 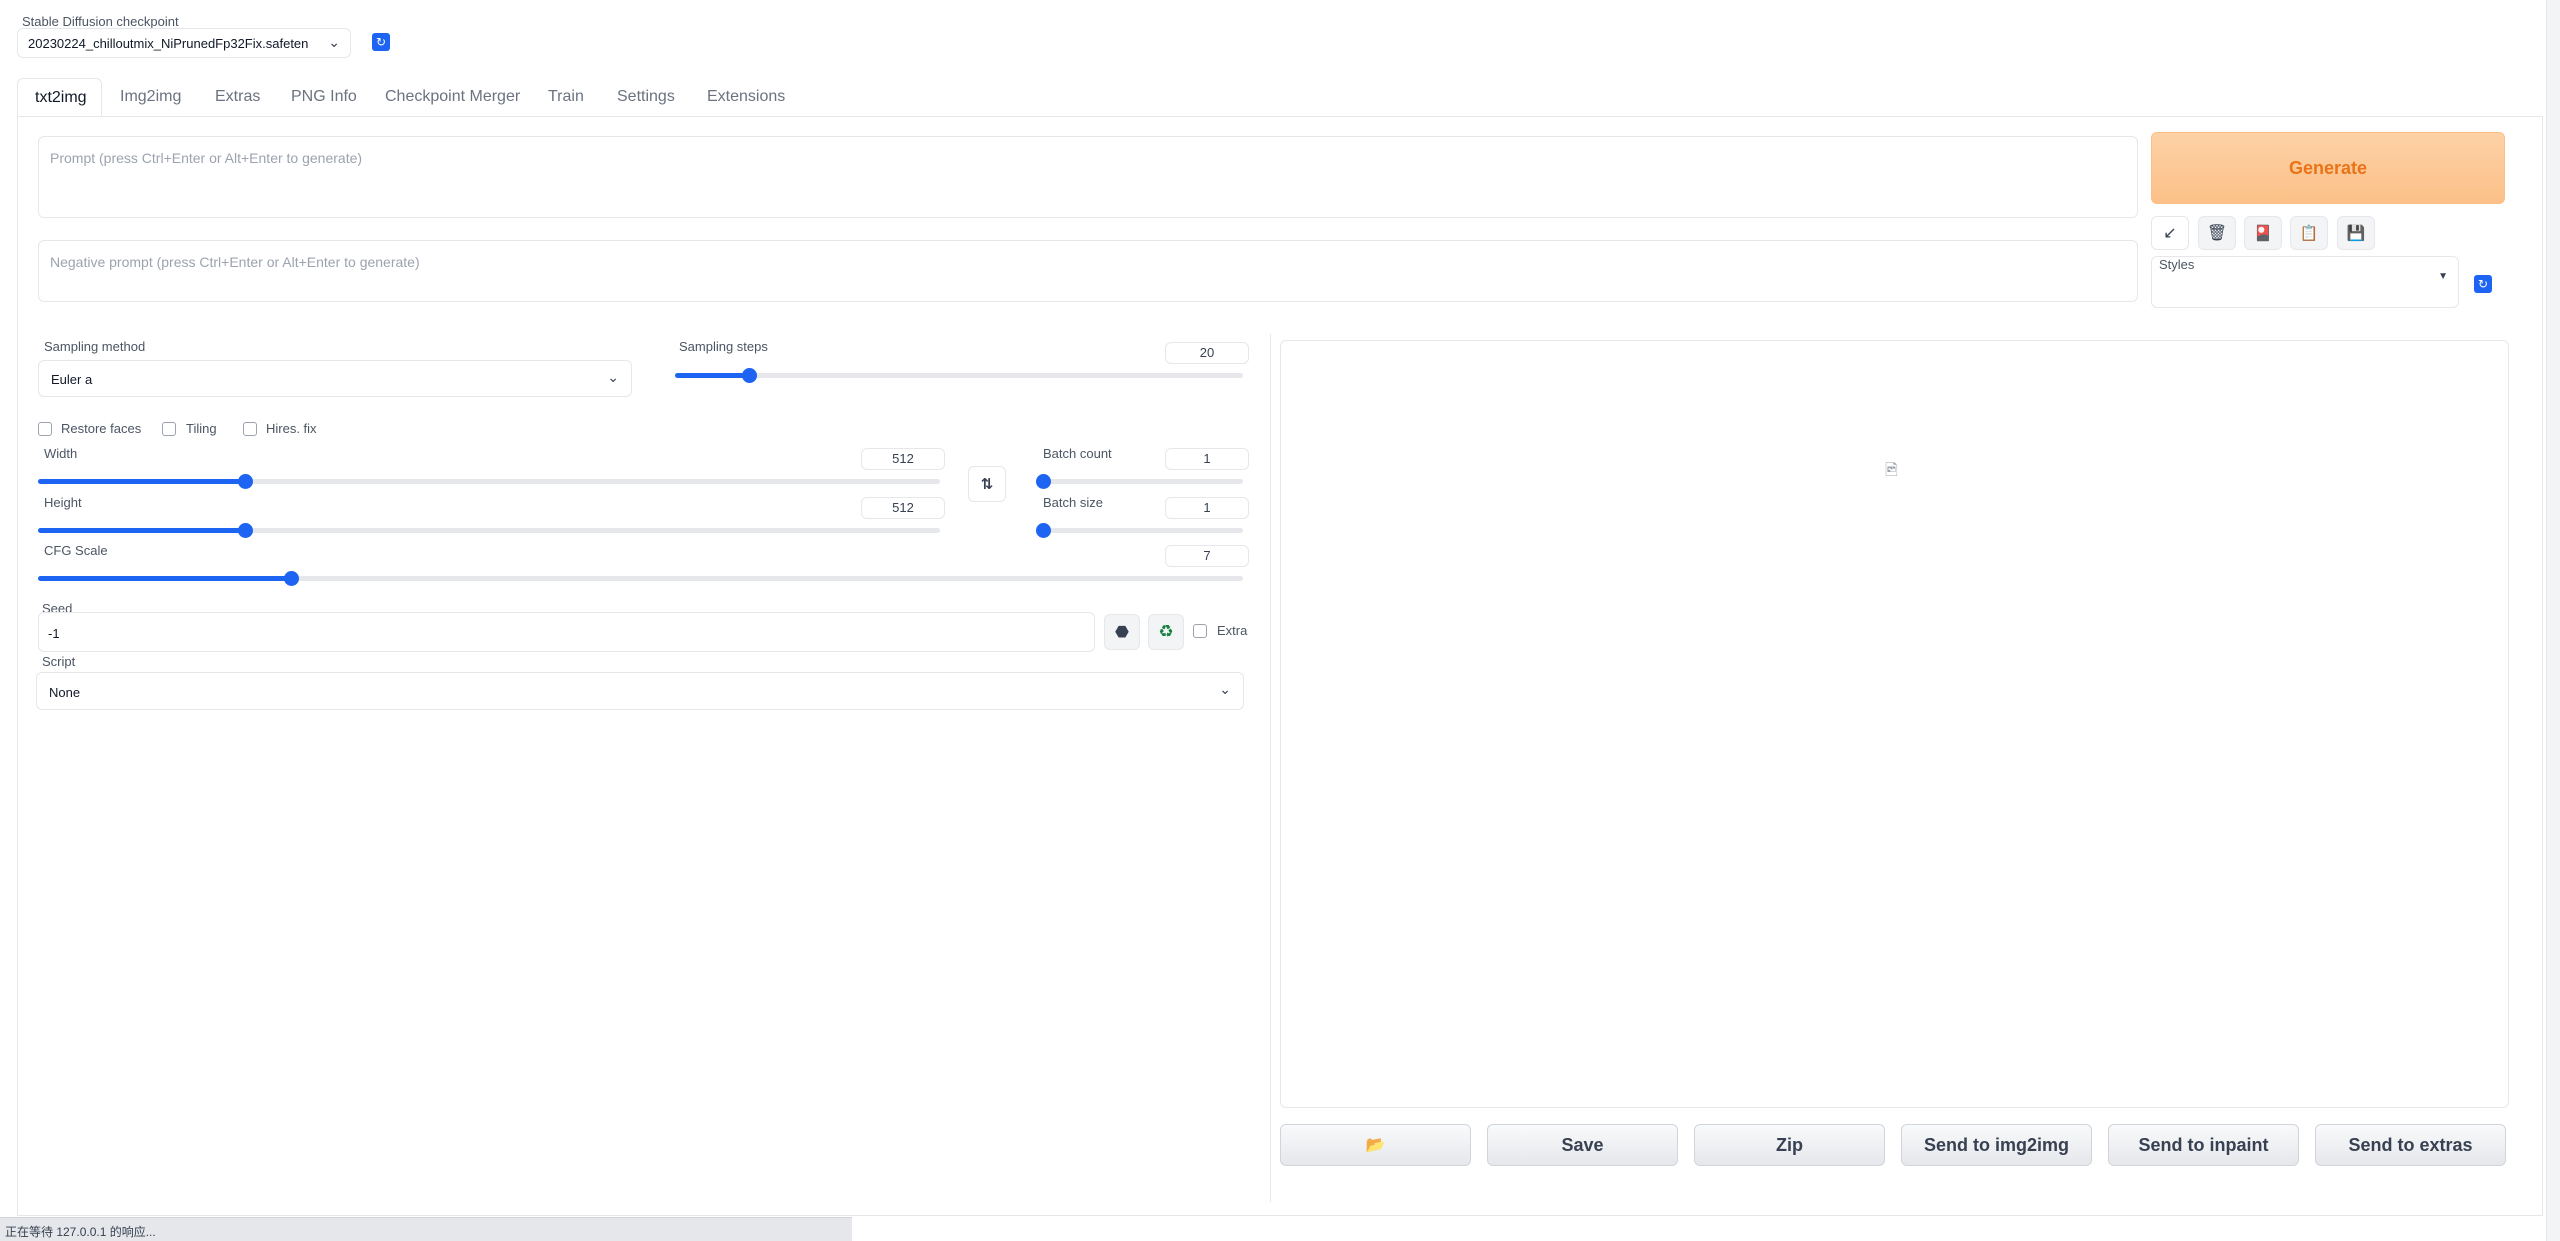 What do you see at coordinates (1996, 1145) in the screenshot?
I see `send-to-img2img-button: Send to img2img` at bounding box center [1996, 1145].